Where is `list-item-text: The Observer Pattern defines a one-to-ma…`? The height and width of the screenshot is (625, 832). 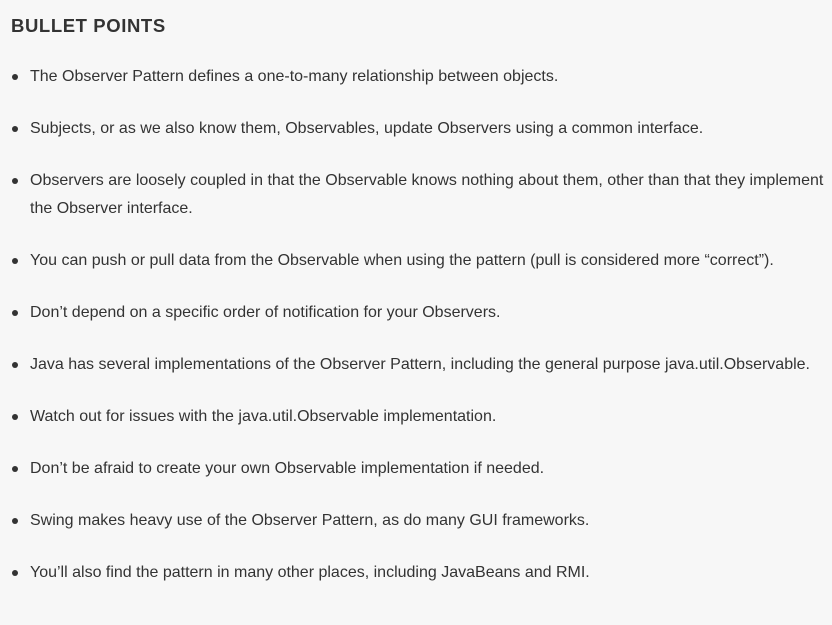 list-item-text: The Observer Pattern defines a one-to-ma… is located at coordinates (294, 76).